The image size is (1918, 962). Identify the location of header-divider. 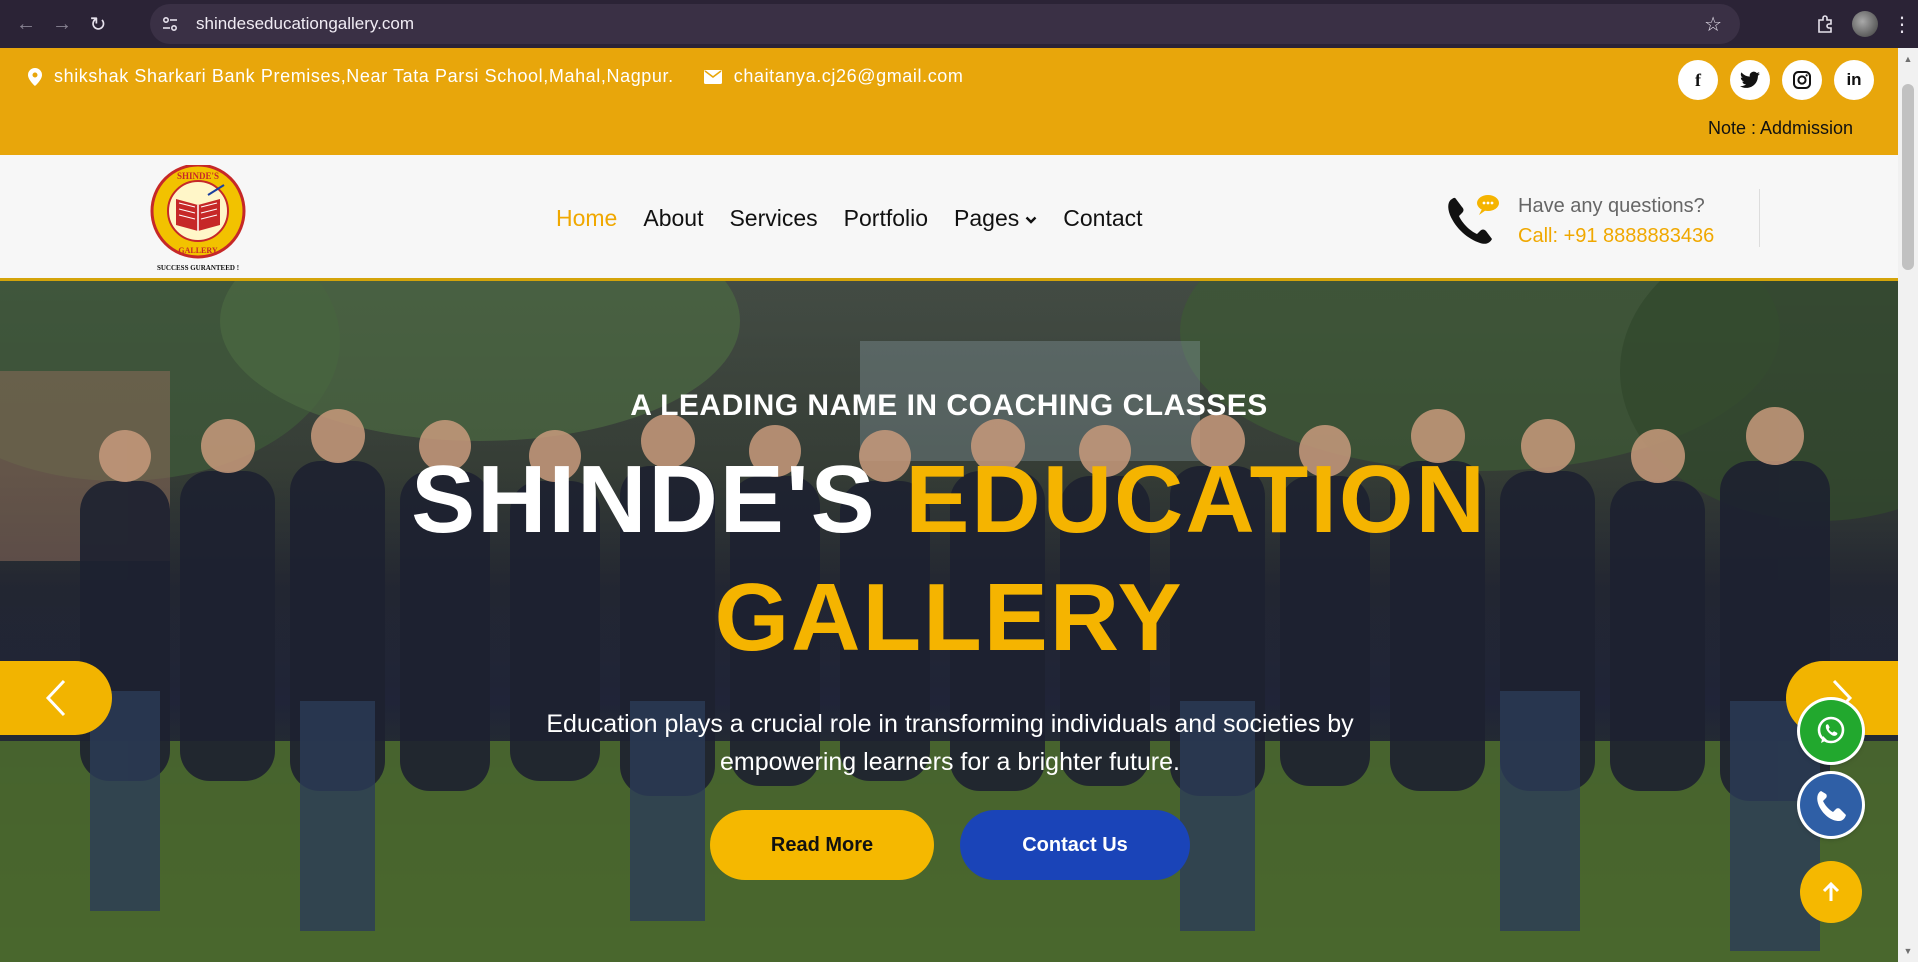
(1759, 218).